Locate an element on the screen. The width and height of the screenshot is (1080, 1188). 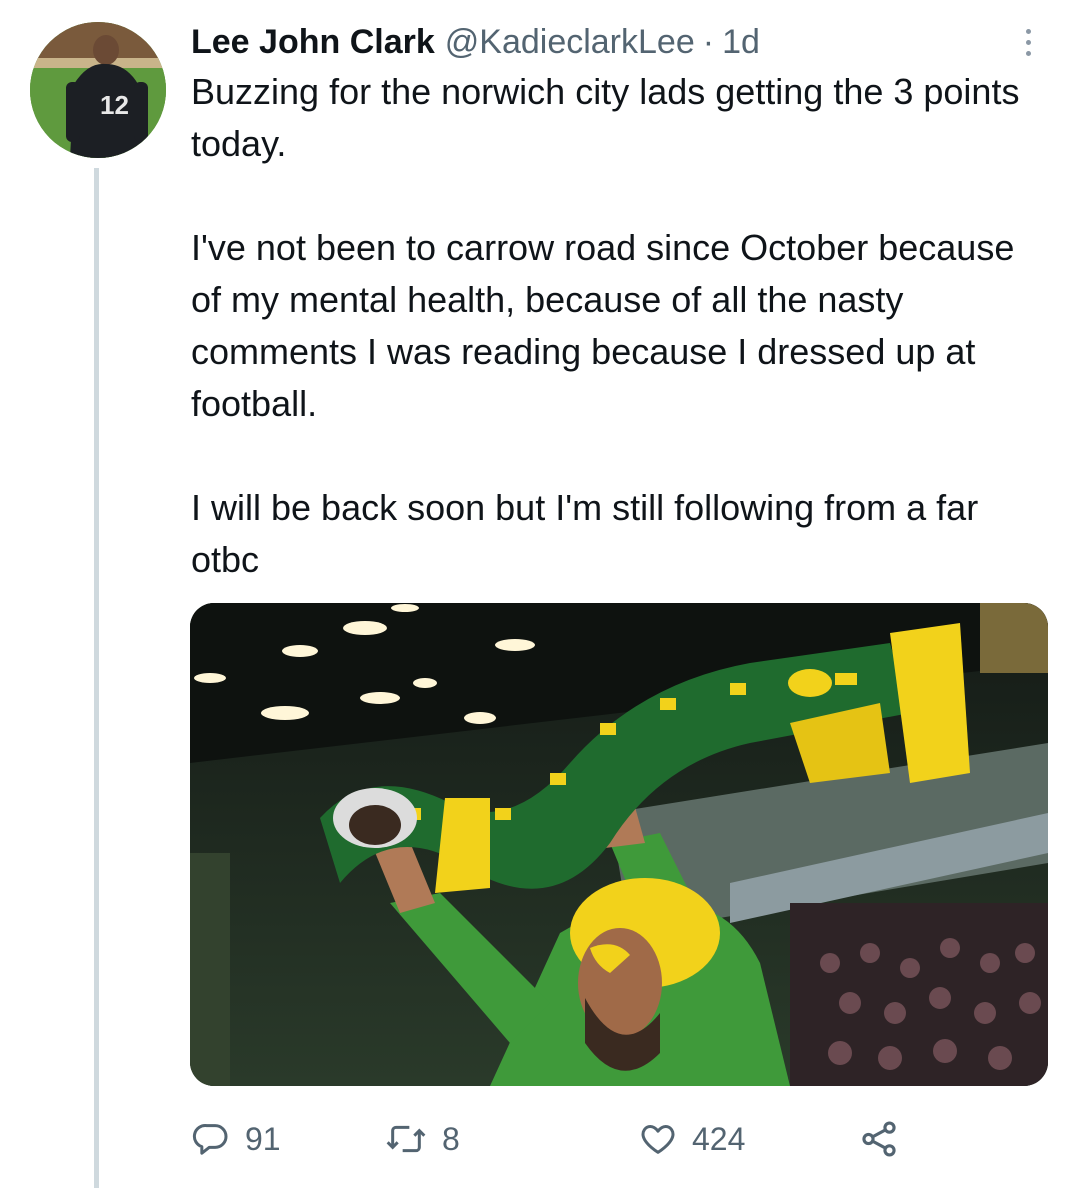
more-options-icon is located at coordinates (1028, 42).